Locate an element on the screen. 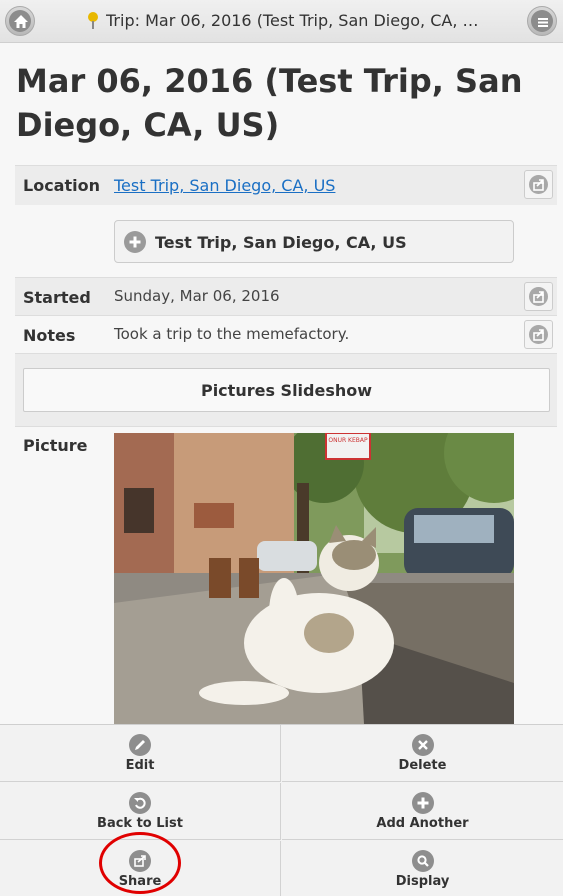 The height and width of the screenshot is (896, 563). edit-button: Edit is located at coordinates (140, 753).